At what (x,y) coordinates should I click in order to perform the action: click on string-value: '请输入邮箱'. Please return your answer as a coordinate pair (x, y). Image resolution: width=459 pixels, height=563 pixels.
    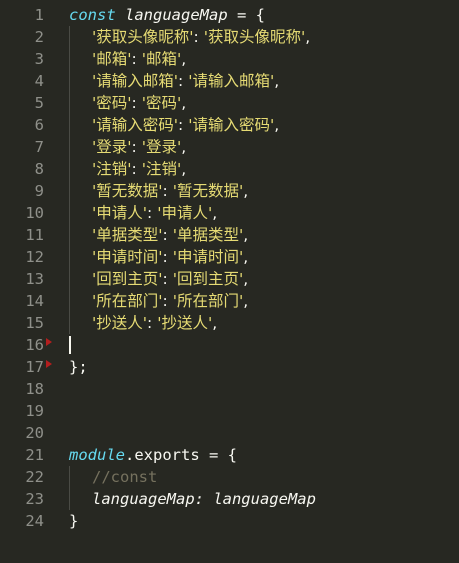
    Looking at the image, I should click on (231, 81).